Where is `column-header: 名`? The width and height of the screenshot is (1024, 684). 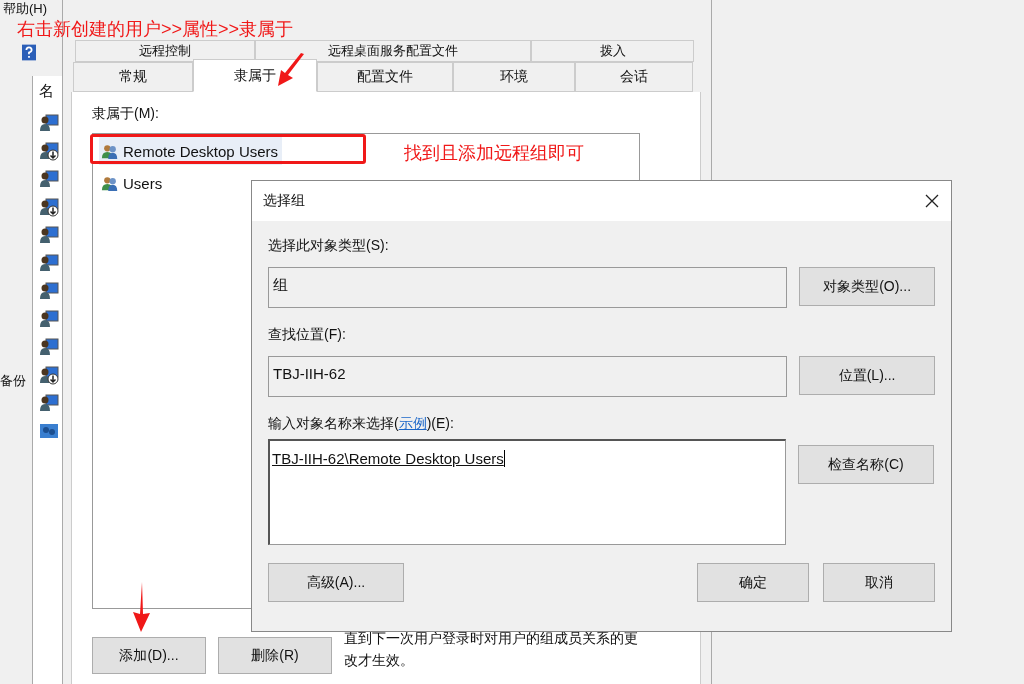
column-header: 名 is located at coordinates (46, 91).